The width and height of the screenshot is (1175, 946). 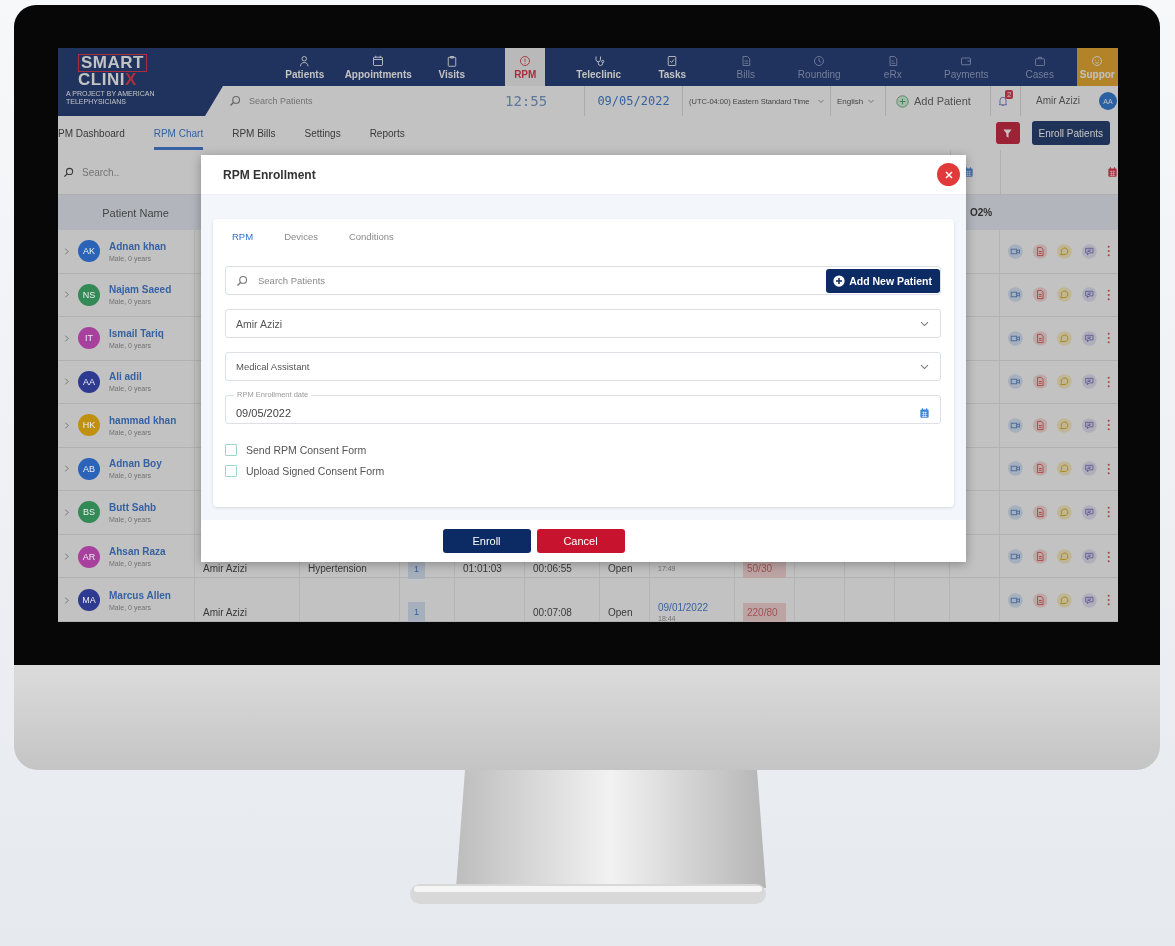 What do you see at coordinates (89, 381) in the screenshot?
I see `patient-avatar: AA` at bounding box center [89, 381].